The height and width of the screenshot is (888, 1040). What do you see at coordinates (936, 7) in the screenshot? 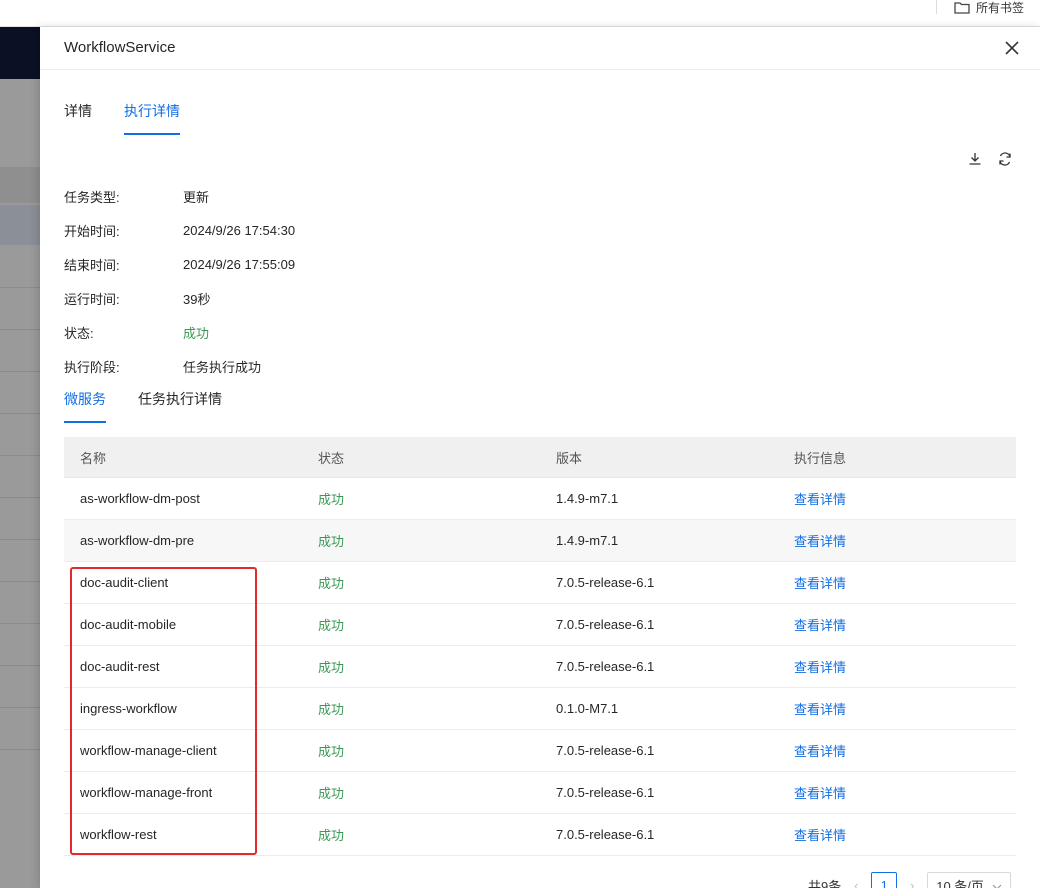
I see `bookmark-separator` at bounding box center [936, 7].